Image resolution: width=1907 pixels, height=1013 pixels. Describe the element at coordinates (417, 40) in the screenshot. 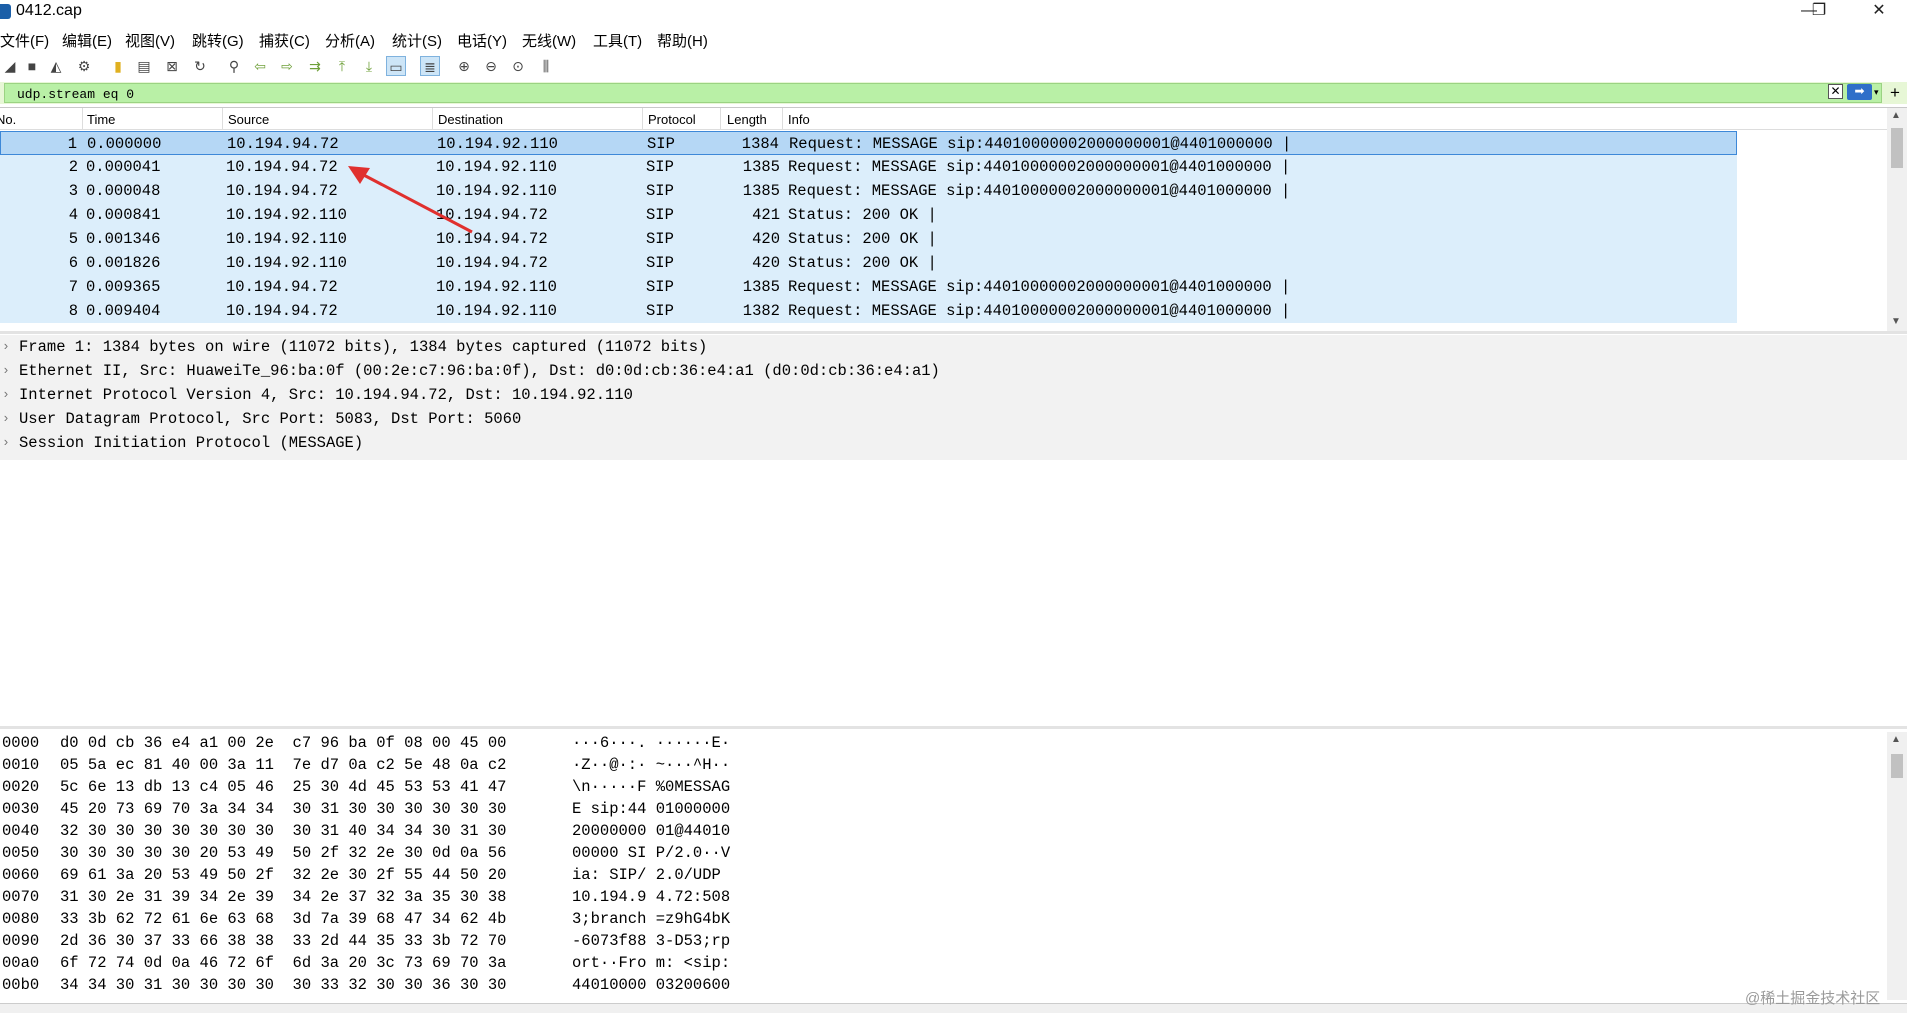

I see `menu-statistics: 统计(S)` at that location.